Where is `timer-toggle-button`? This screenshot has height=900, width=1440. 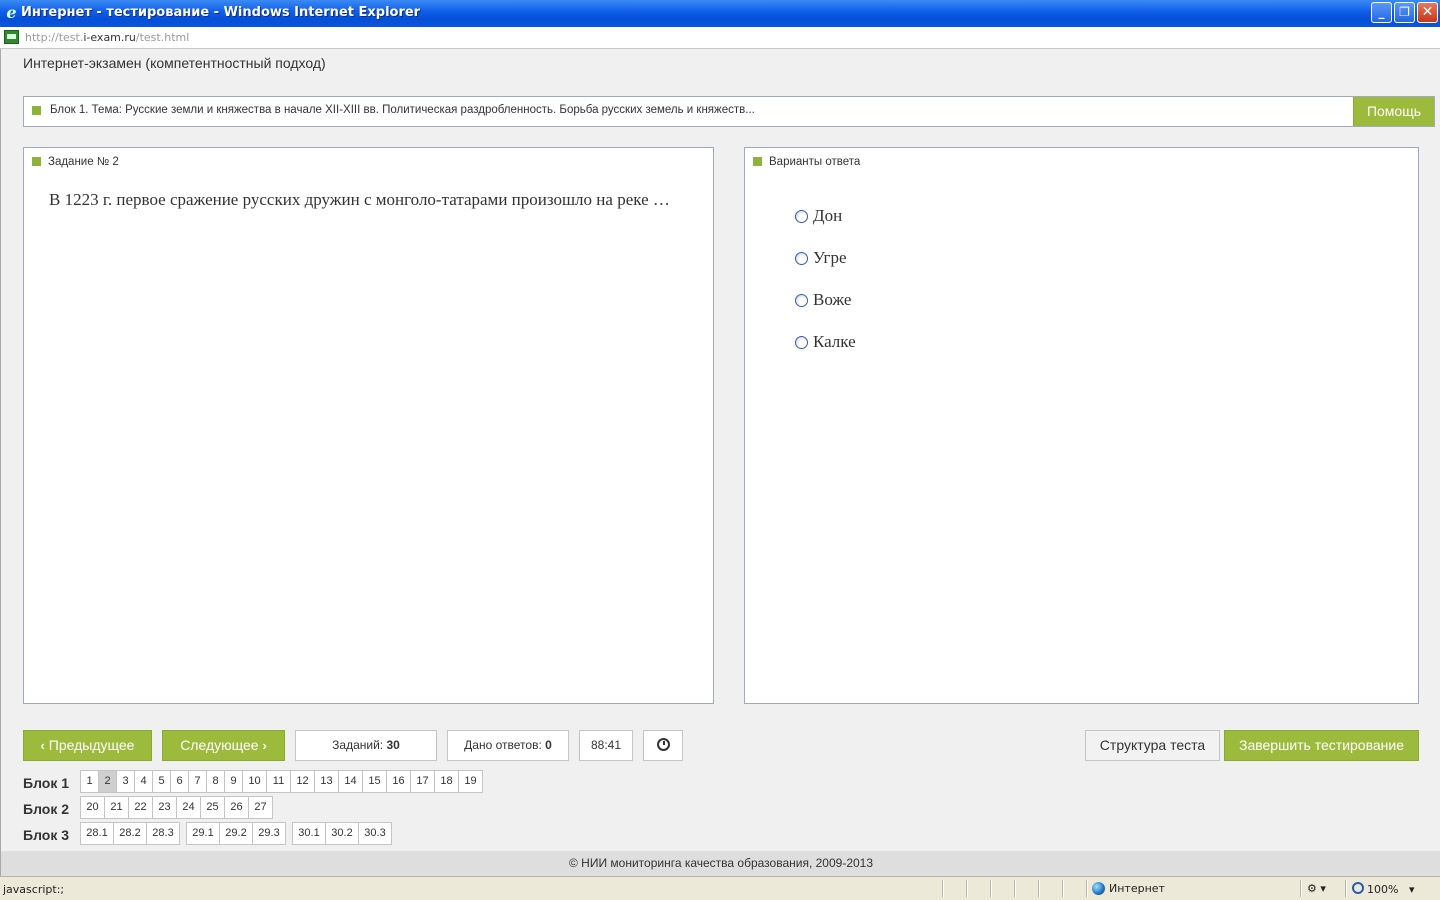
timer-toggle-button is located at coordinates (663, 745).